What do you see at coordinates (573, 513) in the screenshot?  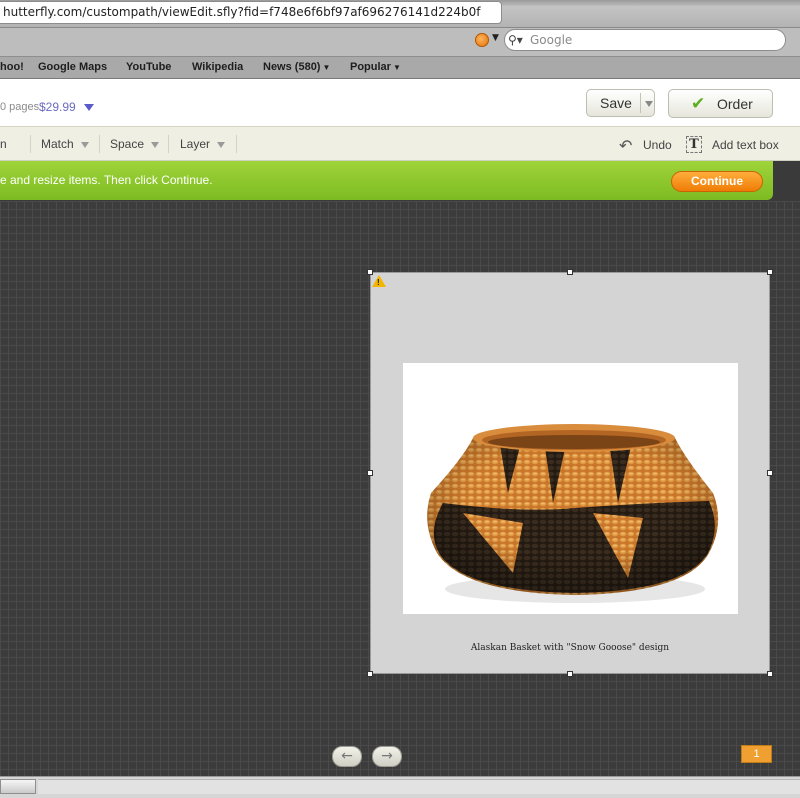 I see `basket-image` at bounding box center [573, 513].